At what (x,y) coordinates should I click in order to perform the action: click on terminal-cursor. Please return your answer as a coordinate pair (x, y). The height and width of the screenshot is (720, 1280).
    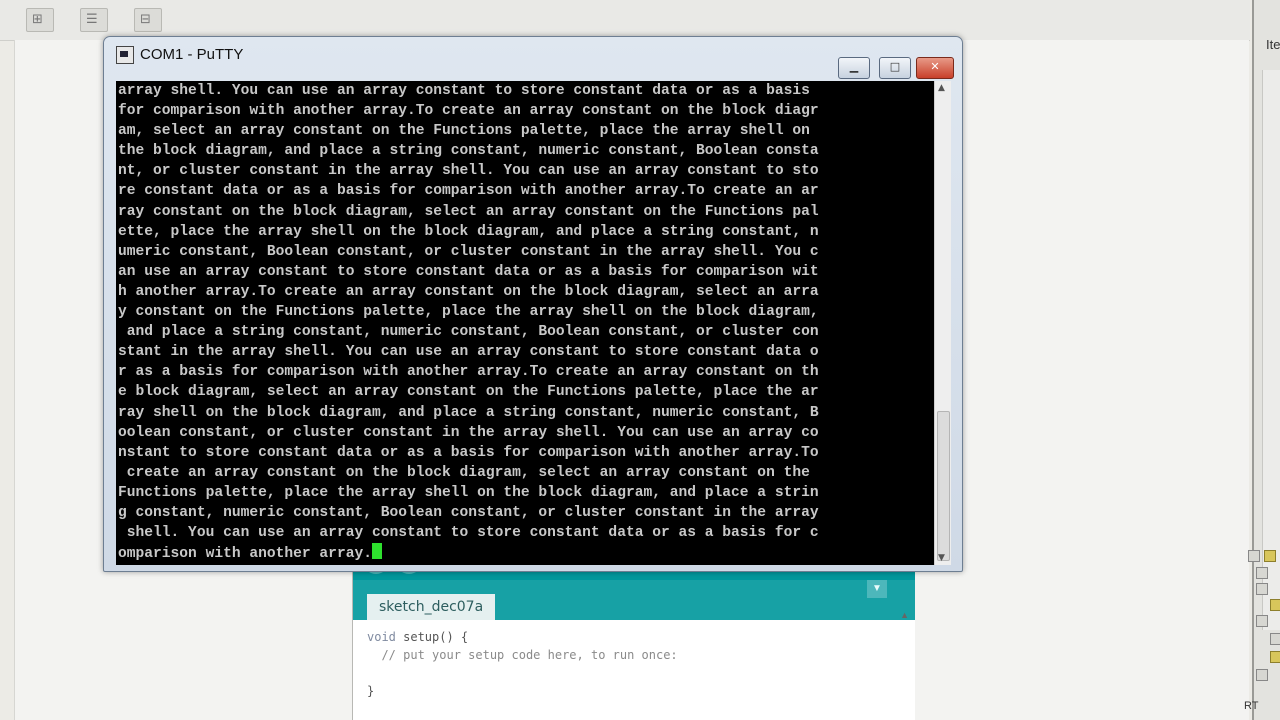
    Looking at the image, I should click on (376, 551).